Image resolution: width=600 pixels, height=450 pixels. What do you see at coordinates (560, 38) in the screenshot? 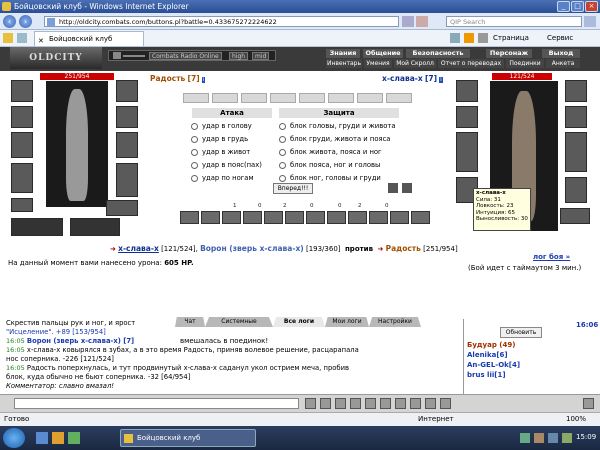
I see `tools-menu: Сервис` at bounding box center [560, 38].